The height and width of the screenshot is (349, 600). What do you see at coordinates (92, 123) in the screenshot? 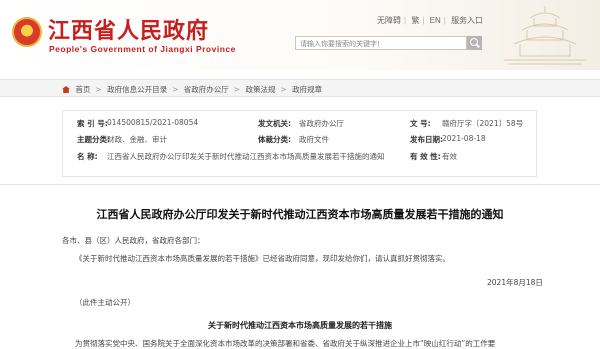
I see `index-label: 索 引 号:` at bounding box center [92, 123].